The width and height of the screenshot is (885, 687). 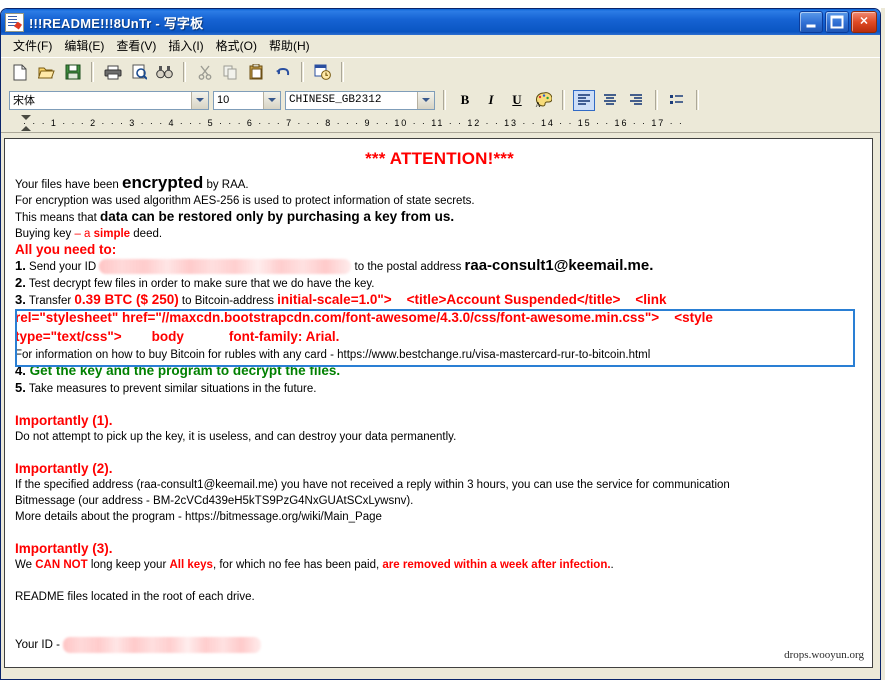 What do you see at coordinates (226, 185) in the screenshot?
I see `line1-post: by RAA.` at bounding box center [226, 185].